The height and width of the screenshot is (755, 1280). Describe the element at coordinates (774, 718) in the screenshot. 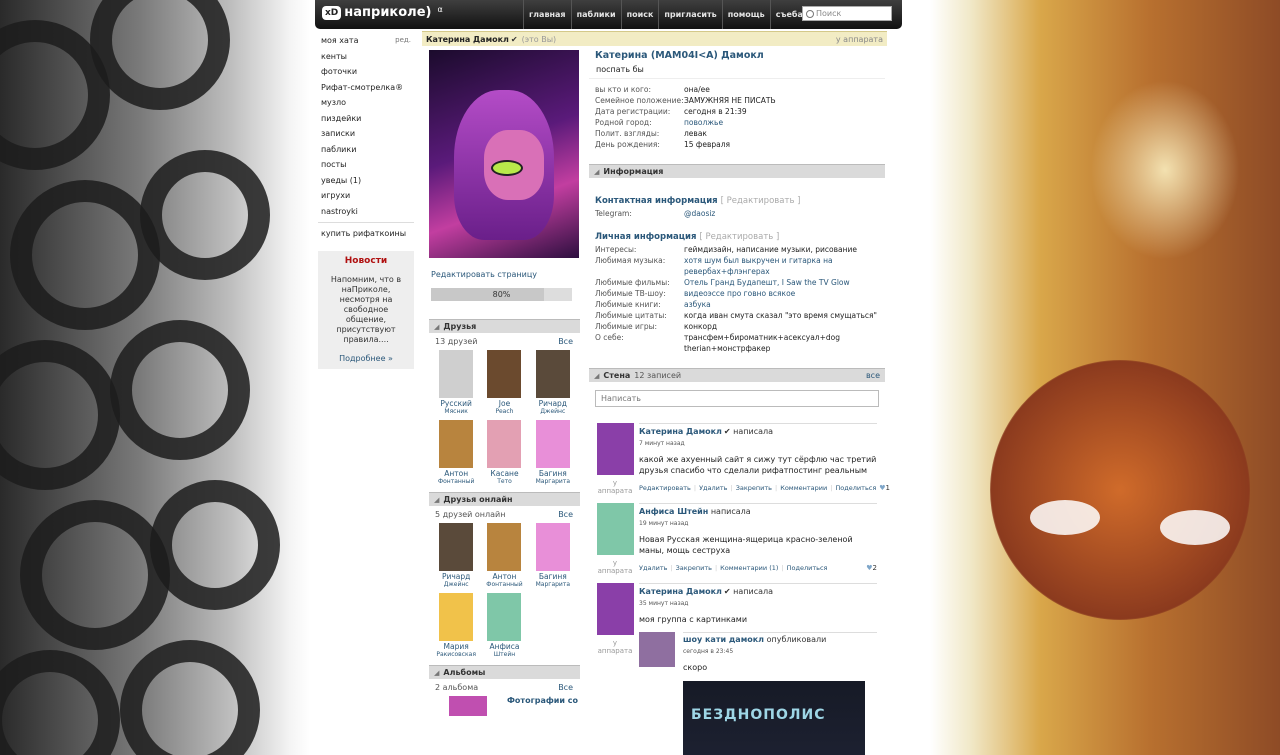

I see `repost-image: БЕЗДНОПОЛИС` at that location.